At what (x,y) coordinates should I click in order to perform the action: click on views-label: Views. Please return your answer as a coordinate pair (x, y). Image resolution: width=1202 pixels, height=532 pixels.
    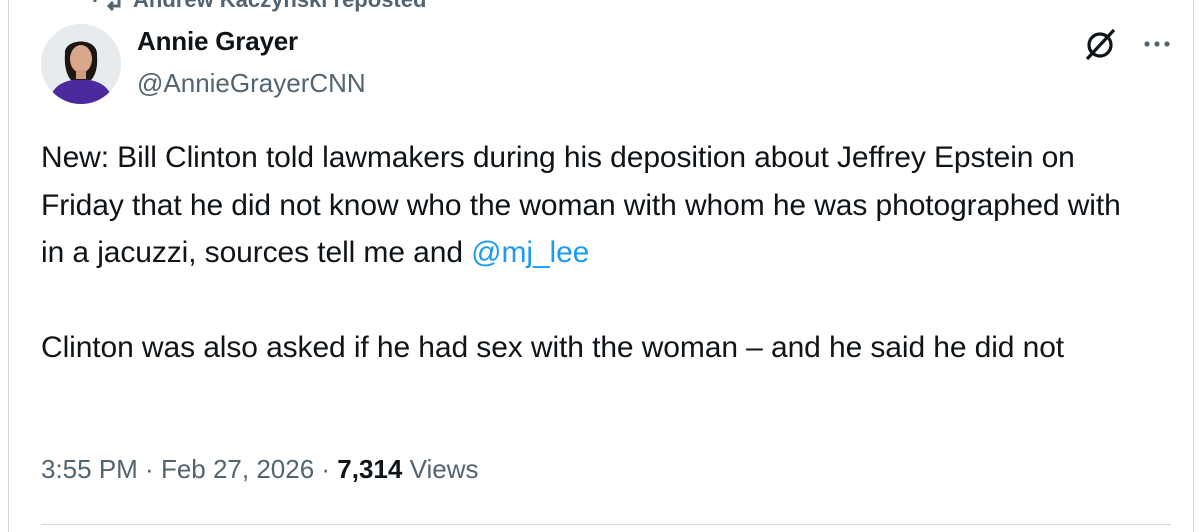
    Looking at the image, I should click on (440, 469).